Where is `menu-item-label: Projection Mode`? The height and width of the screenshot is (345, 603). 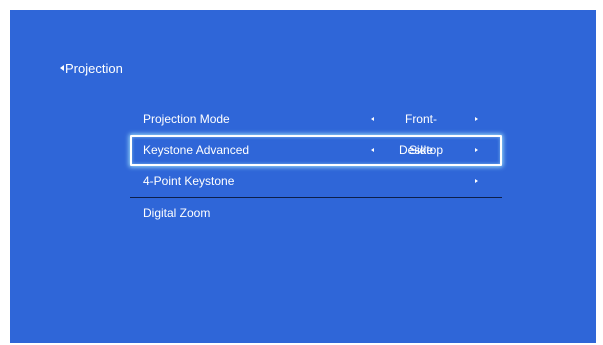
menu-item-label: Projection Mode is located at coordinates (186, 119).